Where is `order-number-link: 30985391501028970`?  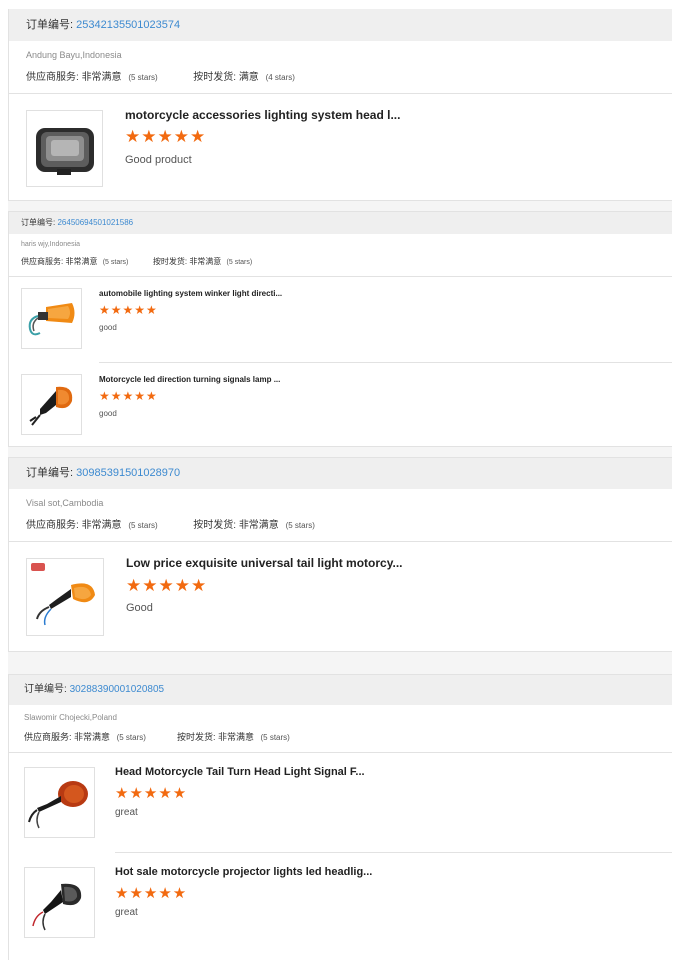
order-number-link: 30985391501028970 is located at coordinates (128, 473).